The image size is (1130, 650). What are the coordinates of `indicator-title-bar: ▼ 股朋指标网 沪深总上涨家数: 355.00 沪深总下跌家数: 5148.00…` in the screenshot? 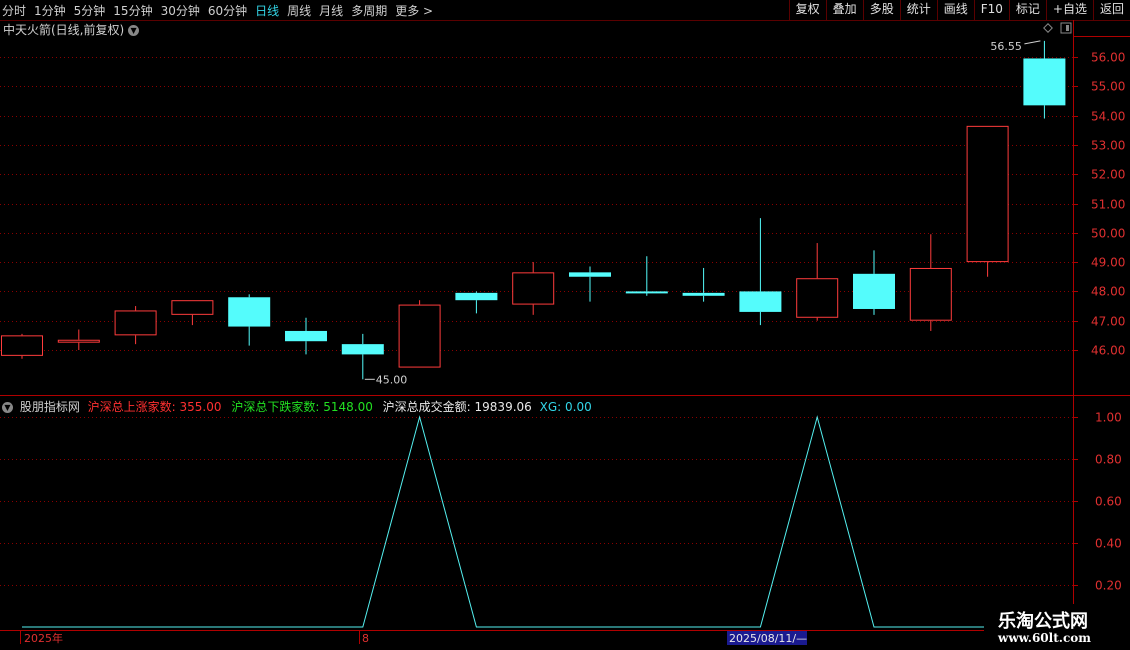 It's located at (297, 406).